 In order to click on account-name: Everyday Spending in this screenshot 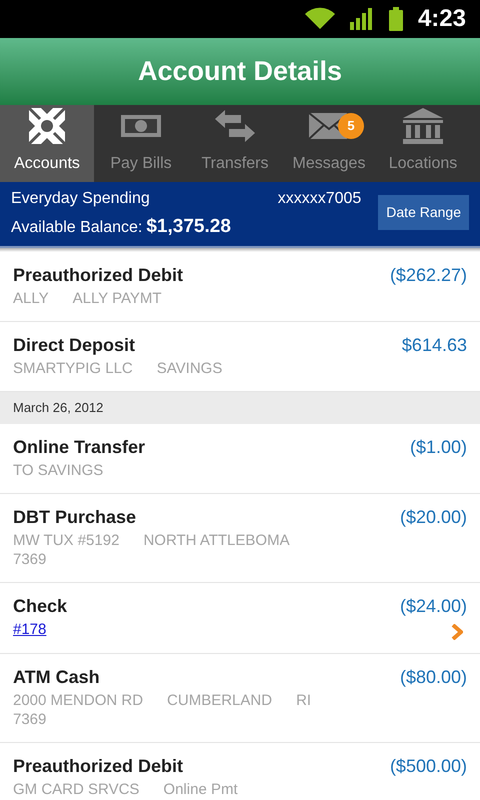, I will do `click(80, 198)`.